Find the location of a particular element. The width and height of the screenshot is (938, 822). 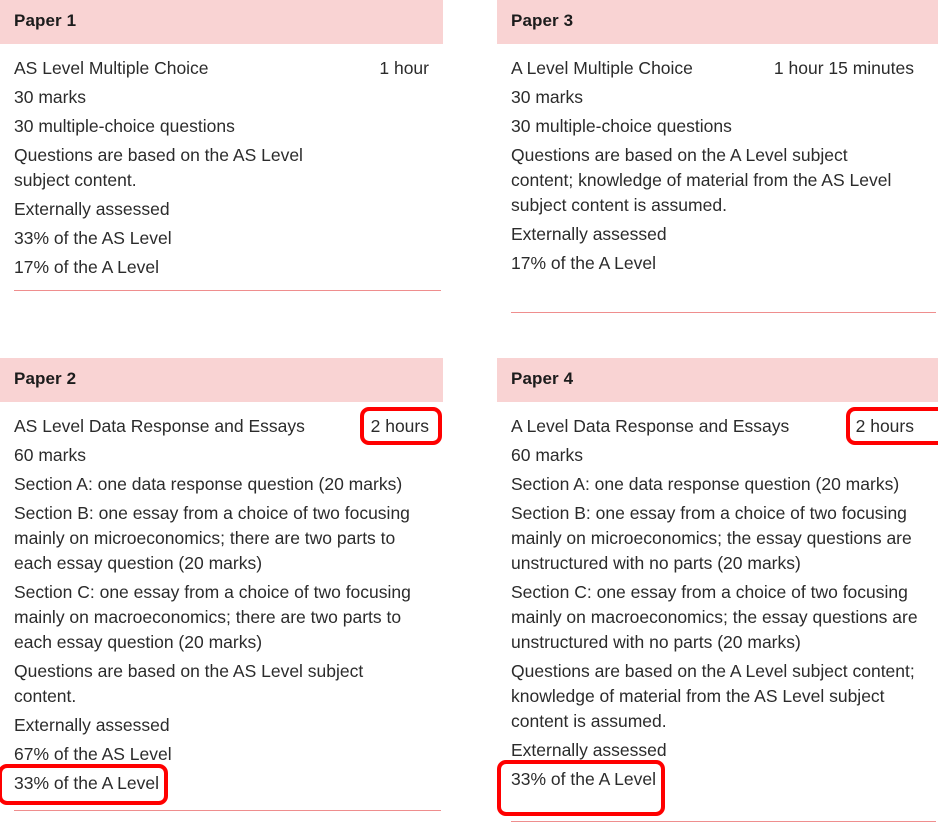

paper-header-paper-3: Paper 3 is located at coordinates (717, 22).